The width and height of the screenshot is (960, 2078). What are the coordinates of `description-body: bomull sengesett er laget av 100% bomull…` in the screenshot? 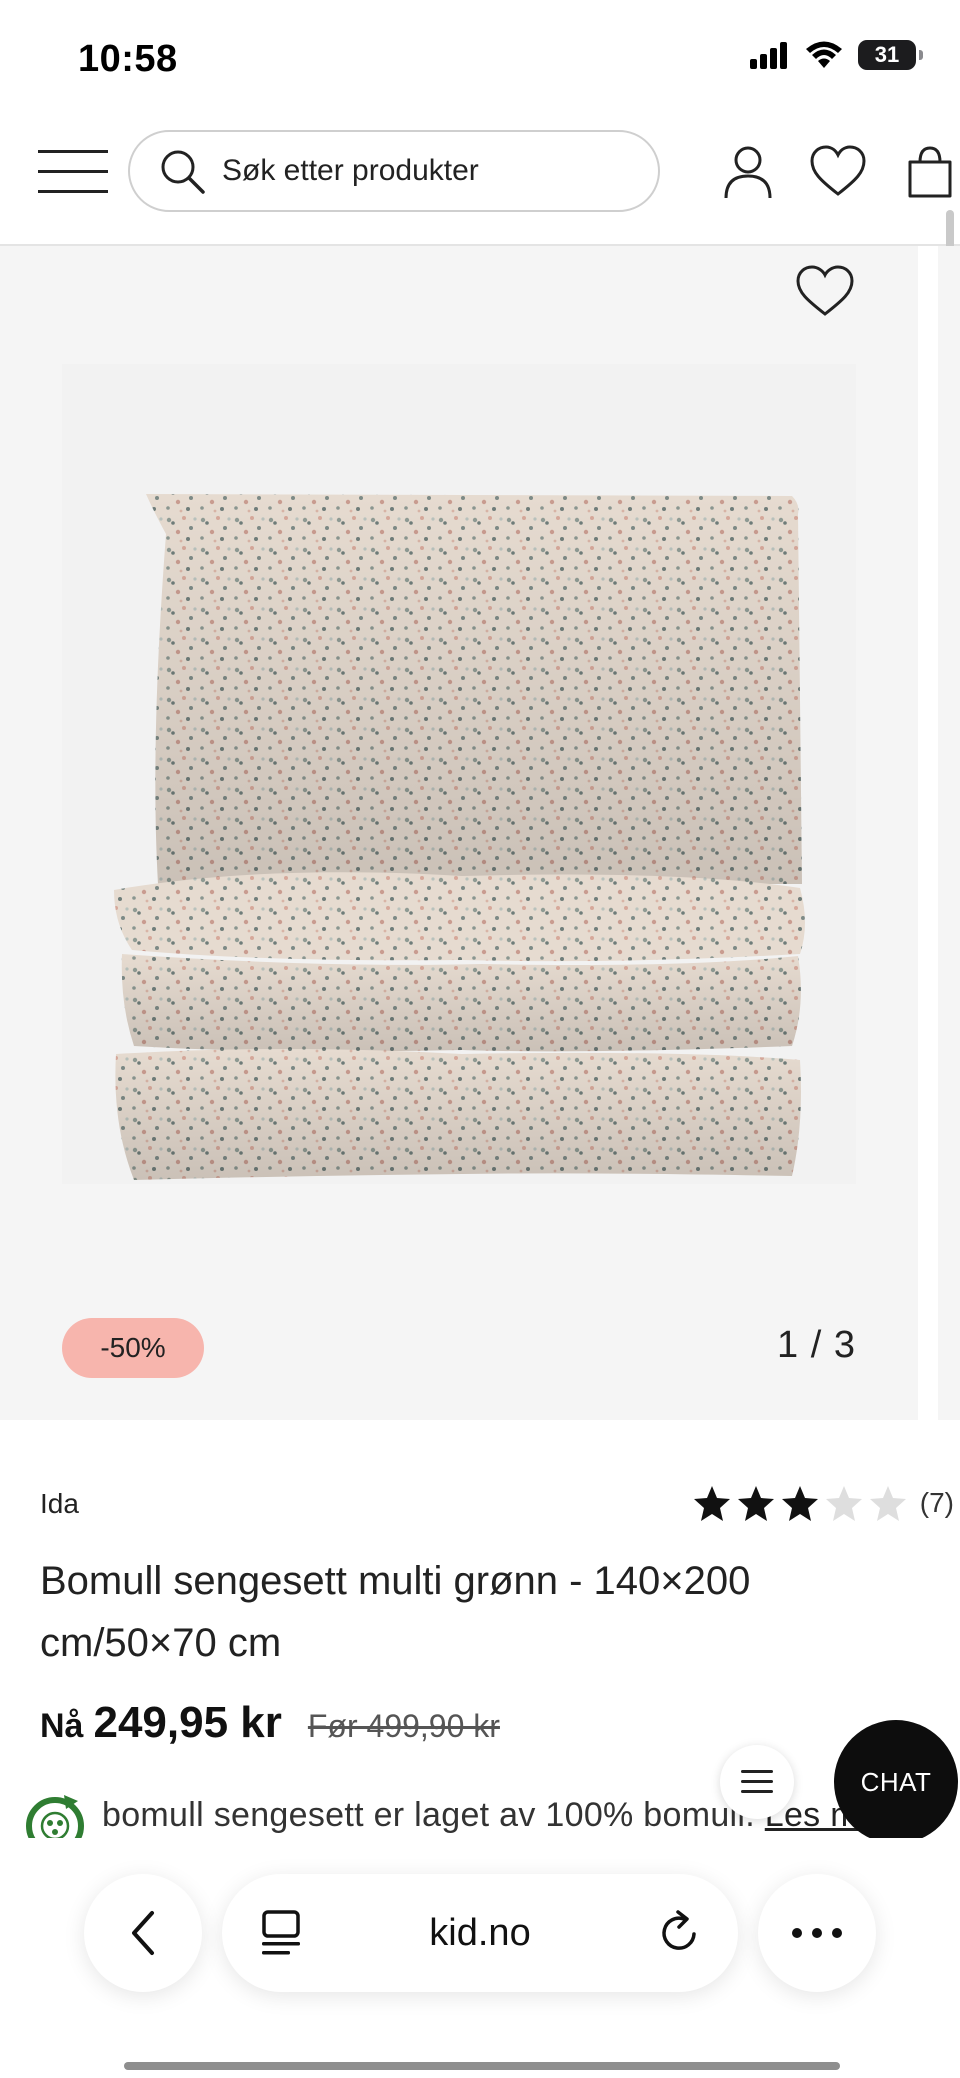 It's located at (429, 1814).